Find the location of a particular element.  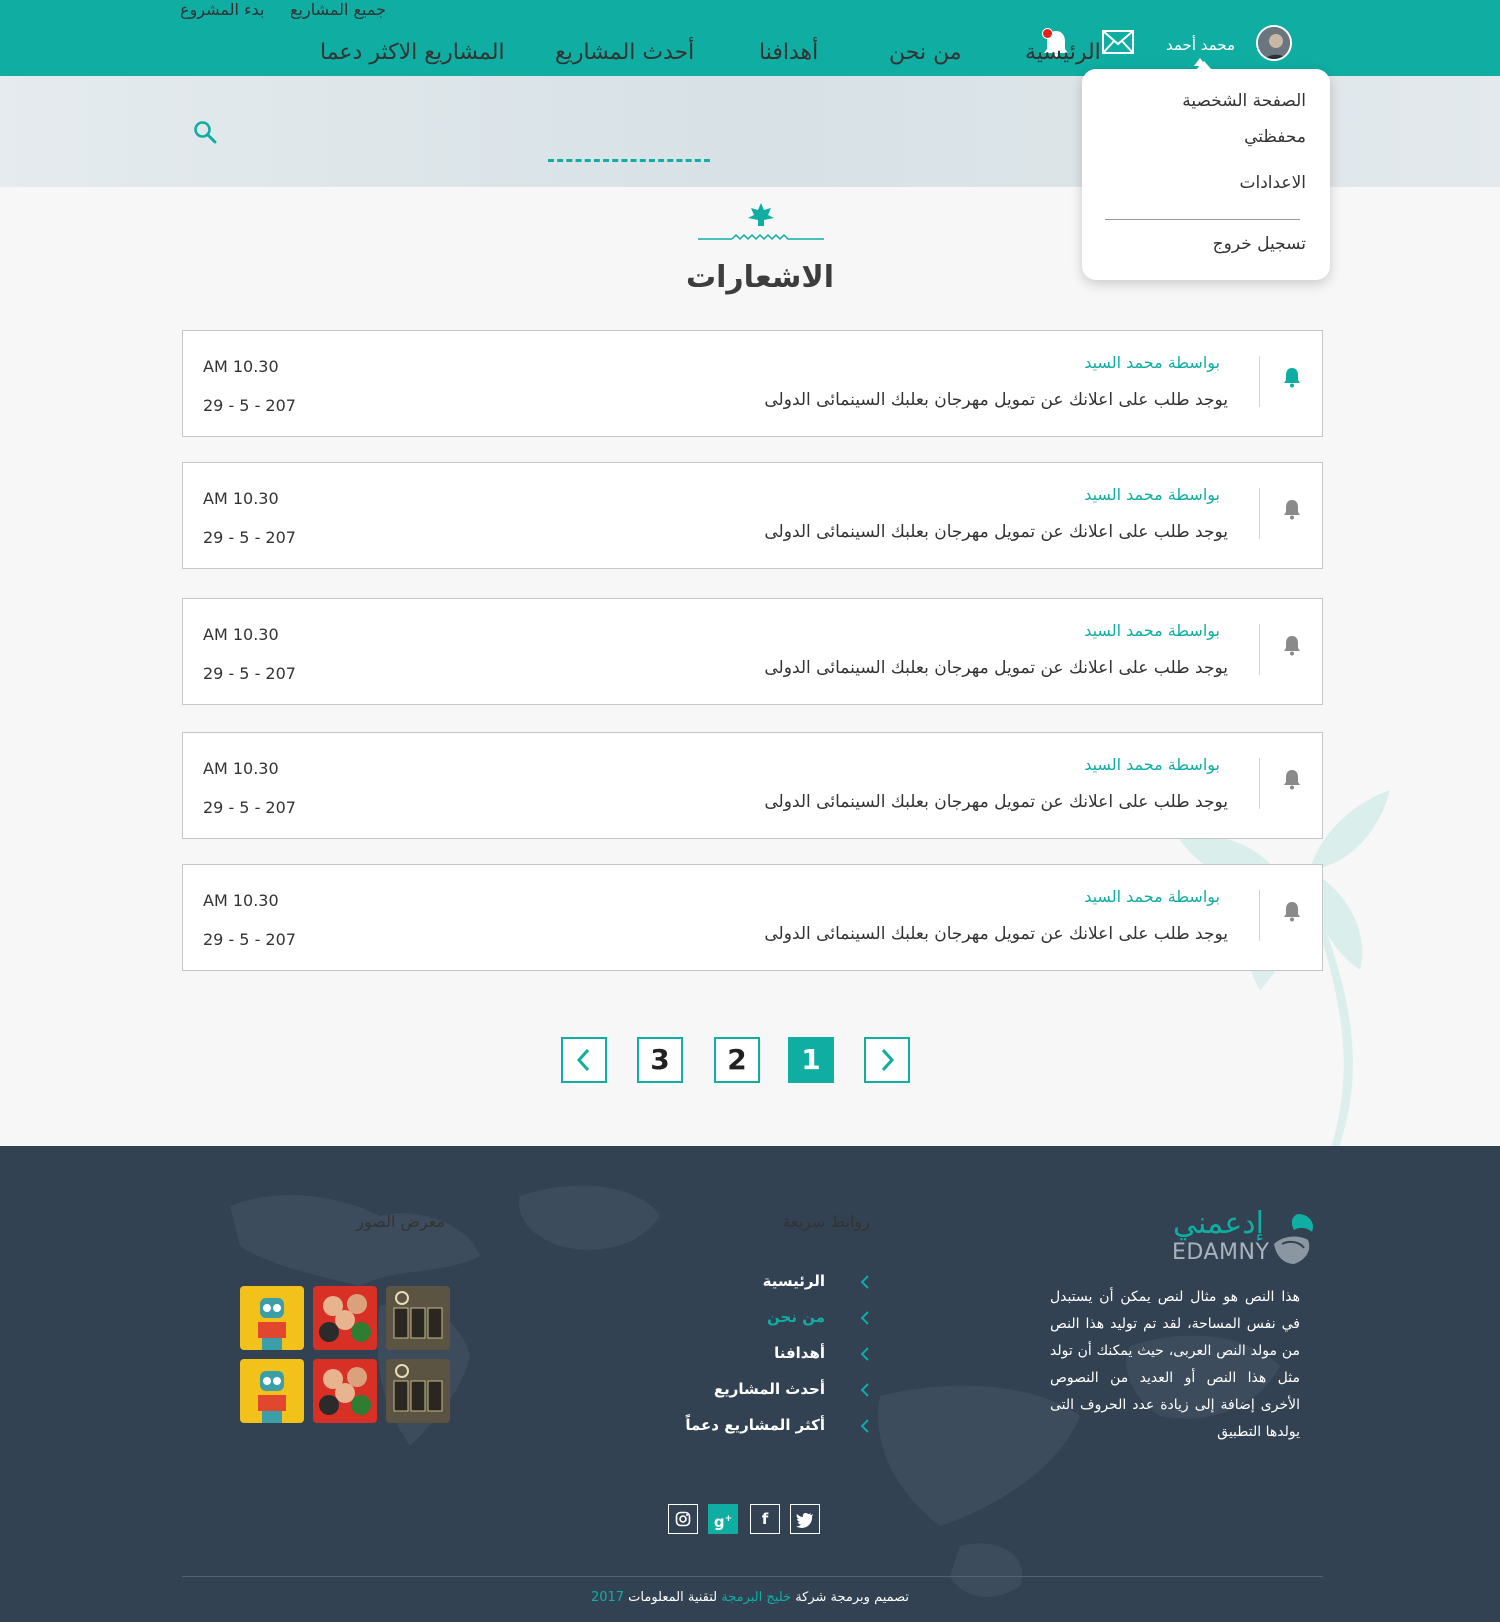

footer-link-latest-projects: أحدث المشاريع is located at coordinates (769, 1389).